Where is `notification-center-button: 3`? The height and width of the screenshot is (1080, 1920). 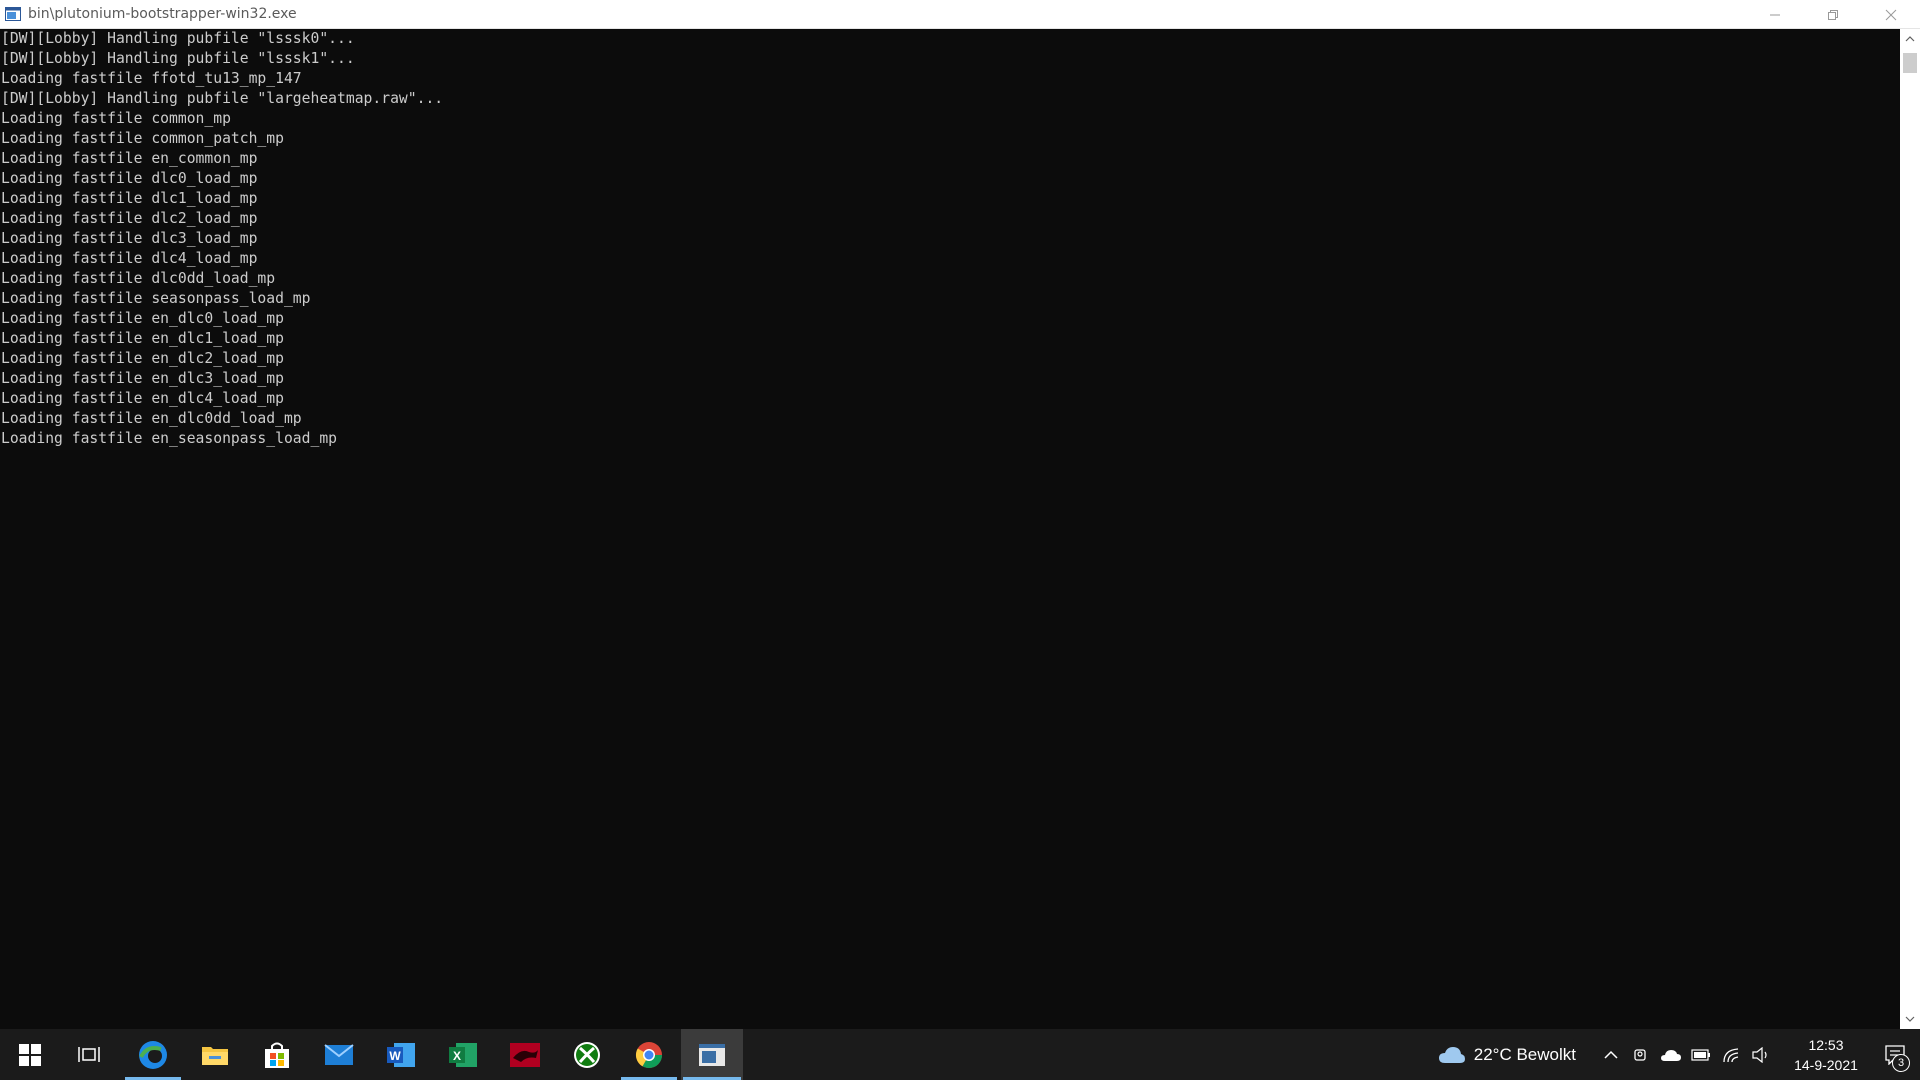 notification-center-button: 3 is located at coordinates (1895, 1054).